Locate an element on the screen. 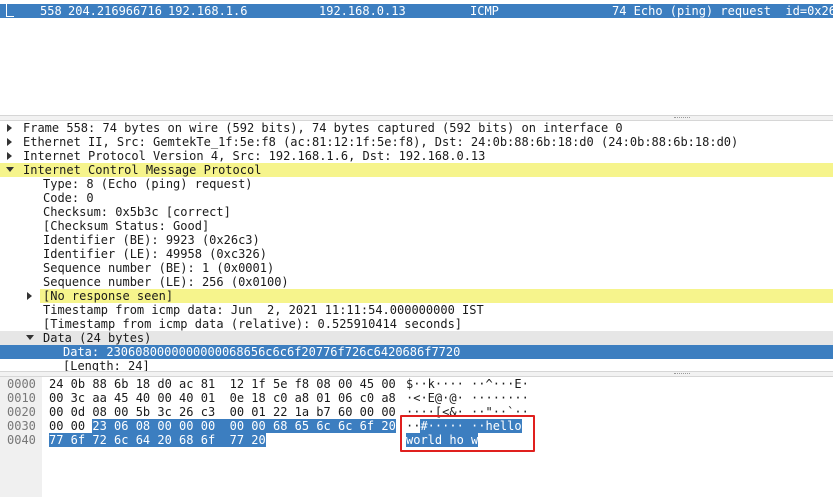 Image resolution: width=833 pixels, height=497 pixels. tree-data-label: Data (24 bytes) is located at coordinates (97, 338).